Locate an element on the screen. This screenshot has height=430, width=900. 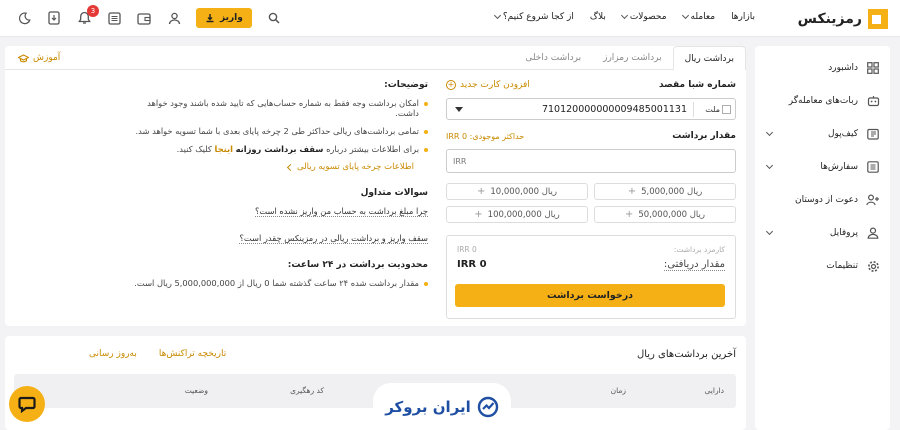
iban-select: ملت 710120000000009485001131 is located at coordinates (591, 109).